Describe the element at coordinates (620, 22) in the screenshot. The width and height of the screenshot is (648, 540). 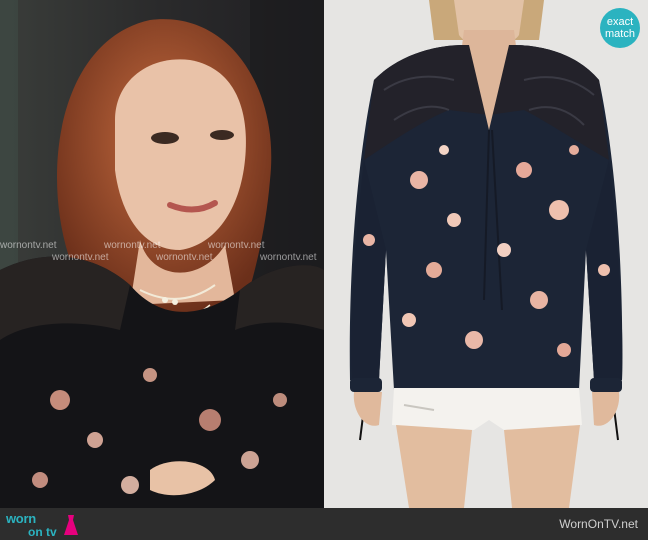
I see `badge-line1: exact` at that location.